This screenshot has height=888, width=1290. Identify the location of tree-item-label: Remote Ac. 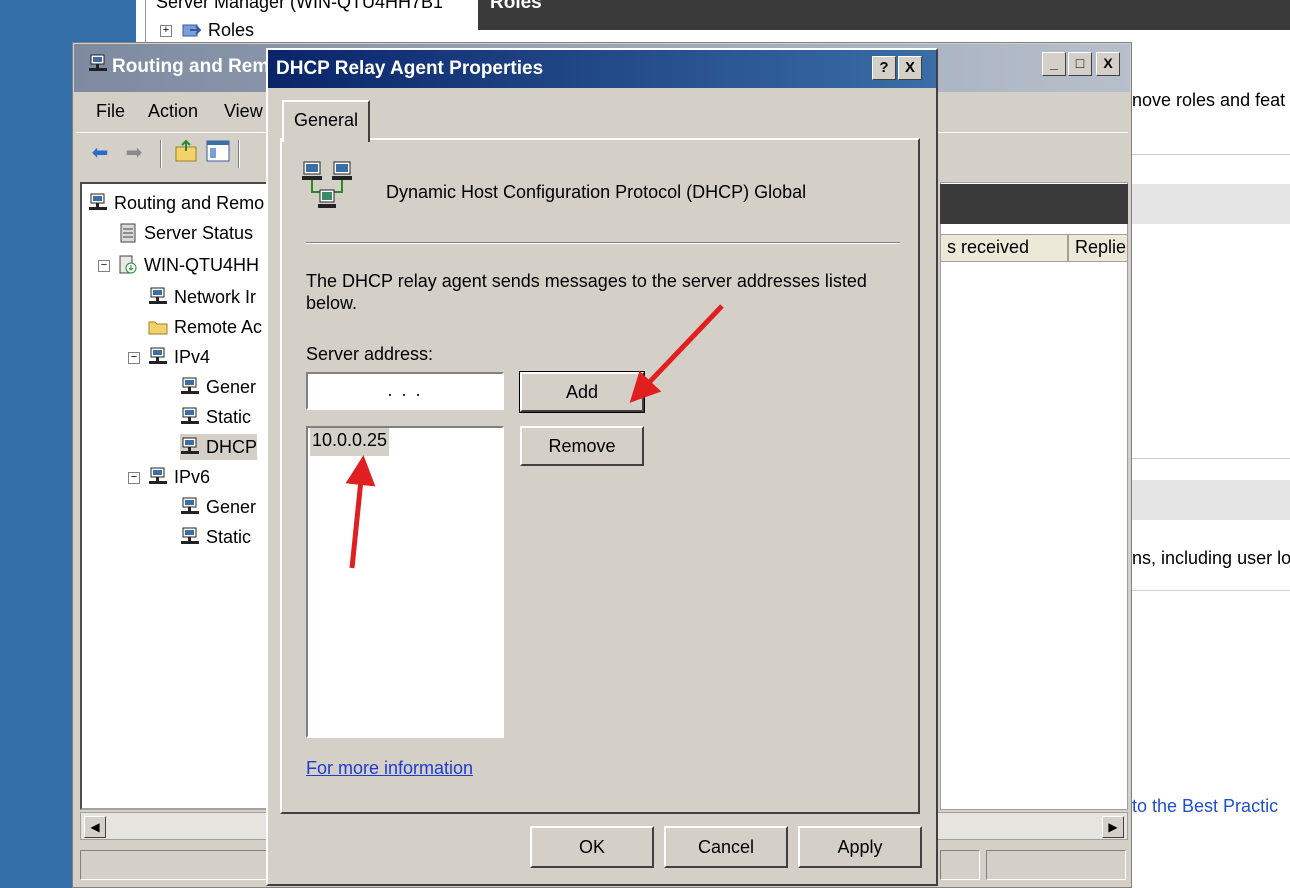
(218, 326).